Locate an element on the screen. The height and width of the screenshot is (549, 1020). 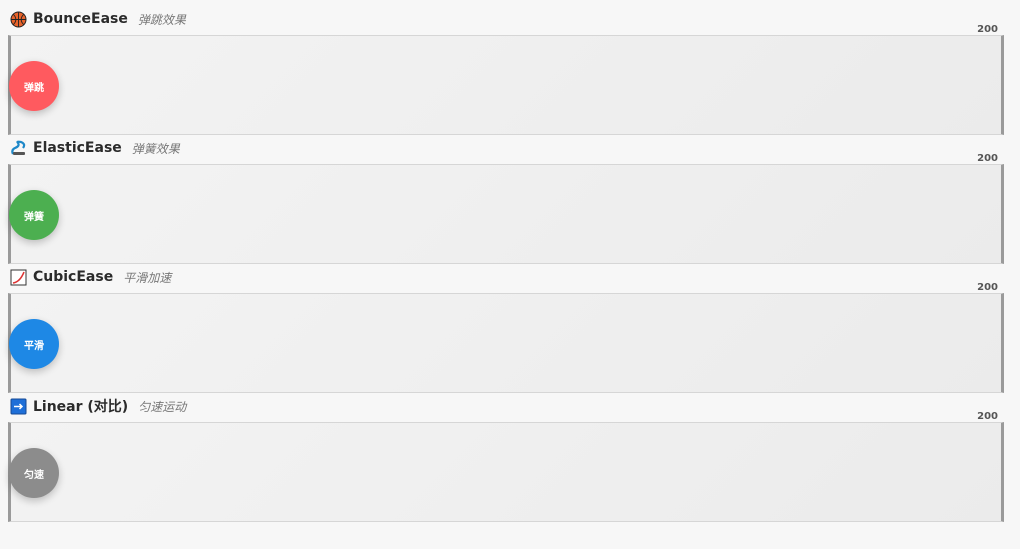
ball-label: 弹簧 is located at coordinates (34, 217).